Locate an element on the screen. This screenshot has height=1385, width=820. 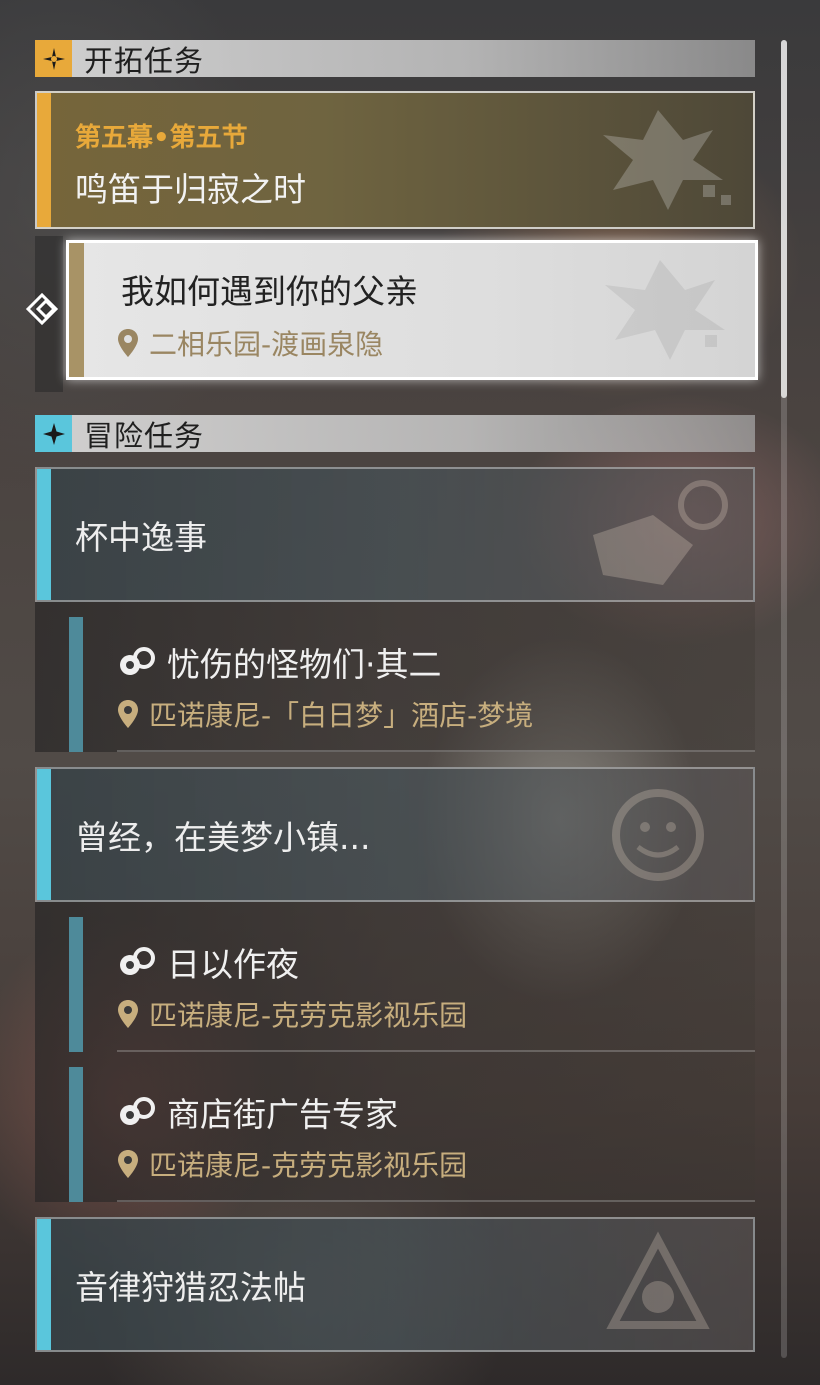
adventure-group-card: 音律狩猎忍法帖 is located at coordinates (395, 1284).